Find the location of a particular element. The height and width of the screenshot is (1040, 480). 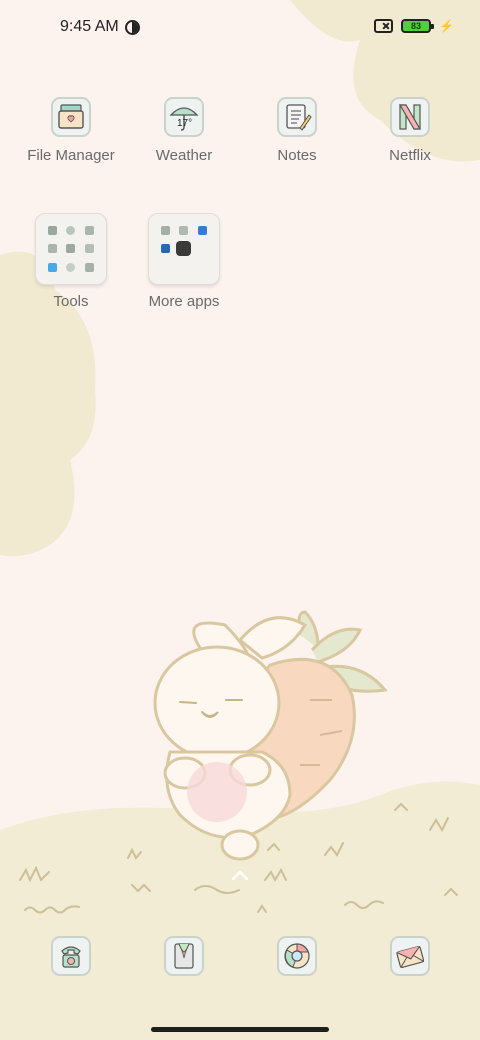

folder-label: More apps is located at coordinates (184, 301).